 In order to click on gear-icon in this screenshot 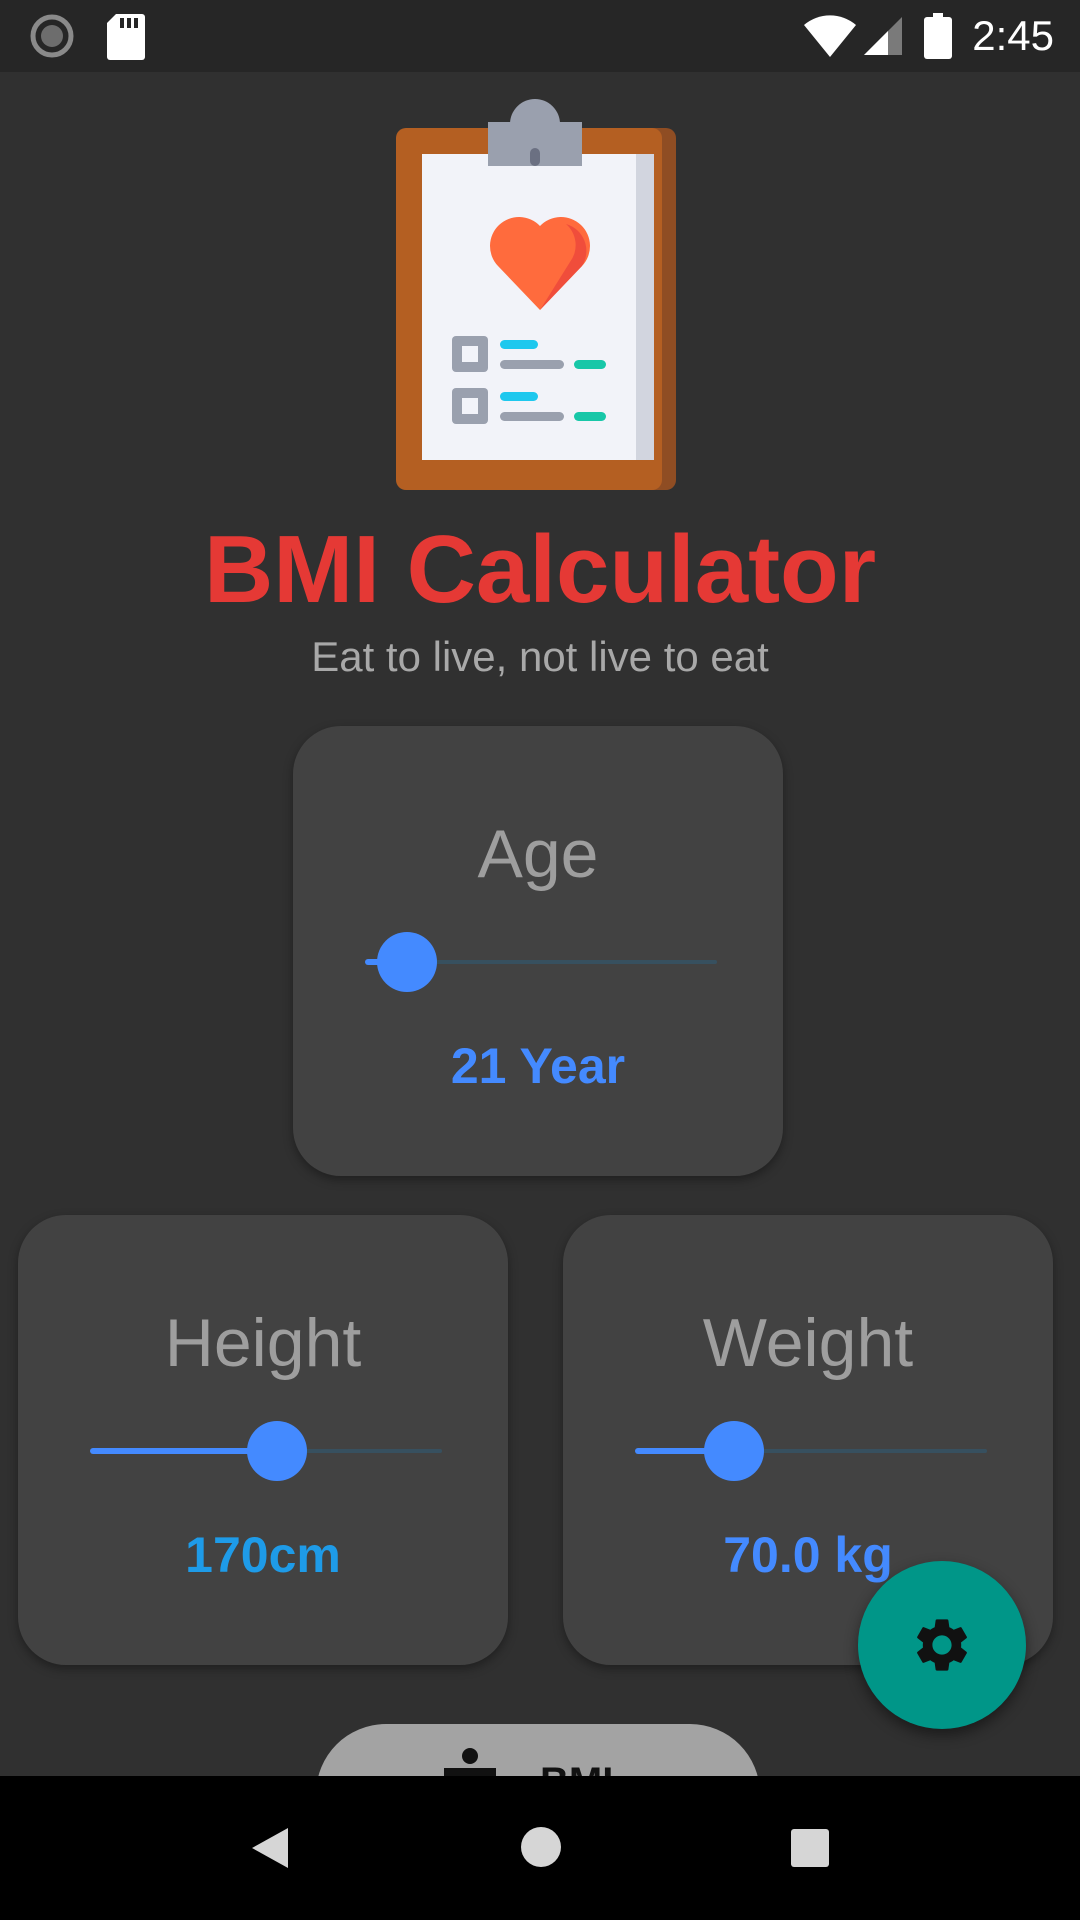, I will do `click(942, 1645)`.